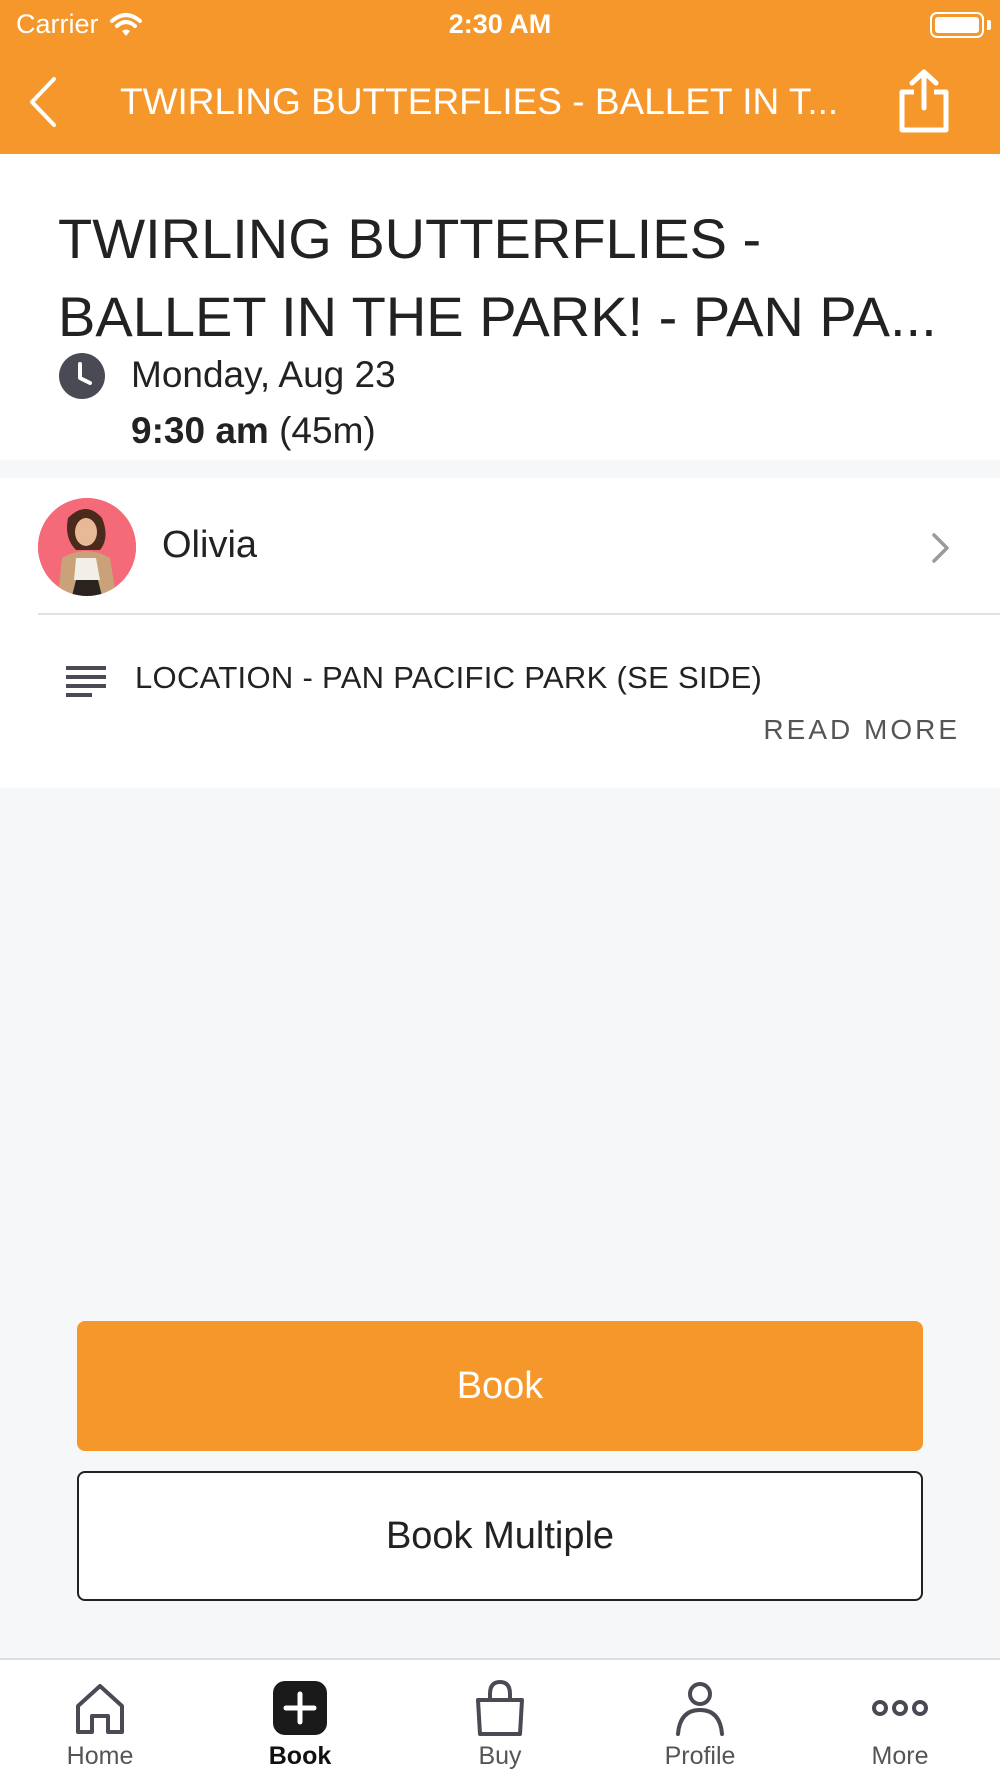 This screenshot has width=1000, height=1778. What do you see at coordinates (940, 548) in the screenshot?
I see `chevron-right-icon` at bounding box center [940, 548].